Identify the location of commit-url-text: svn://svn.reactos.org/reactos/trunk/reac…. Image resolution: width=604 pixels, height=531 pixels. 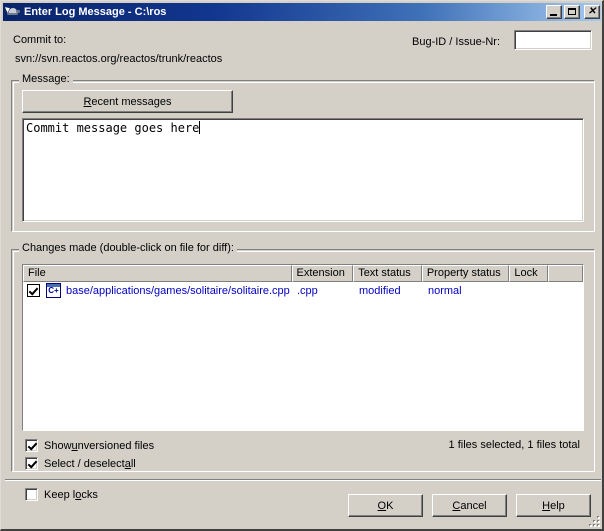
(119, 59).